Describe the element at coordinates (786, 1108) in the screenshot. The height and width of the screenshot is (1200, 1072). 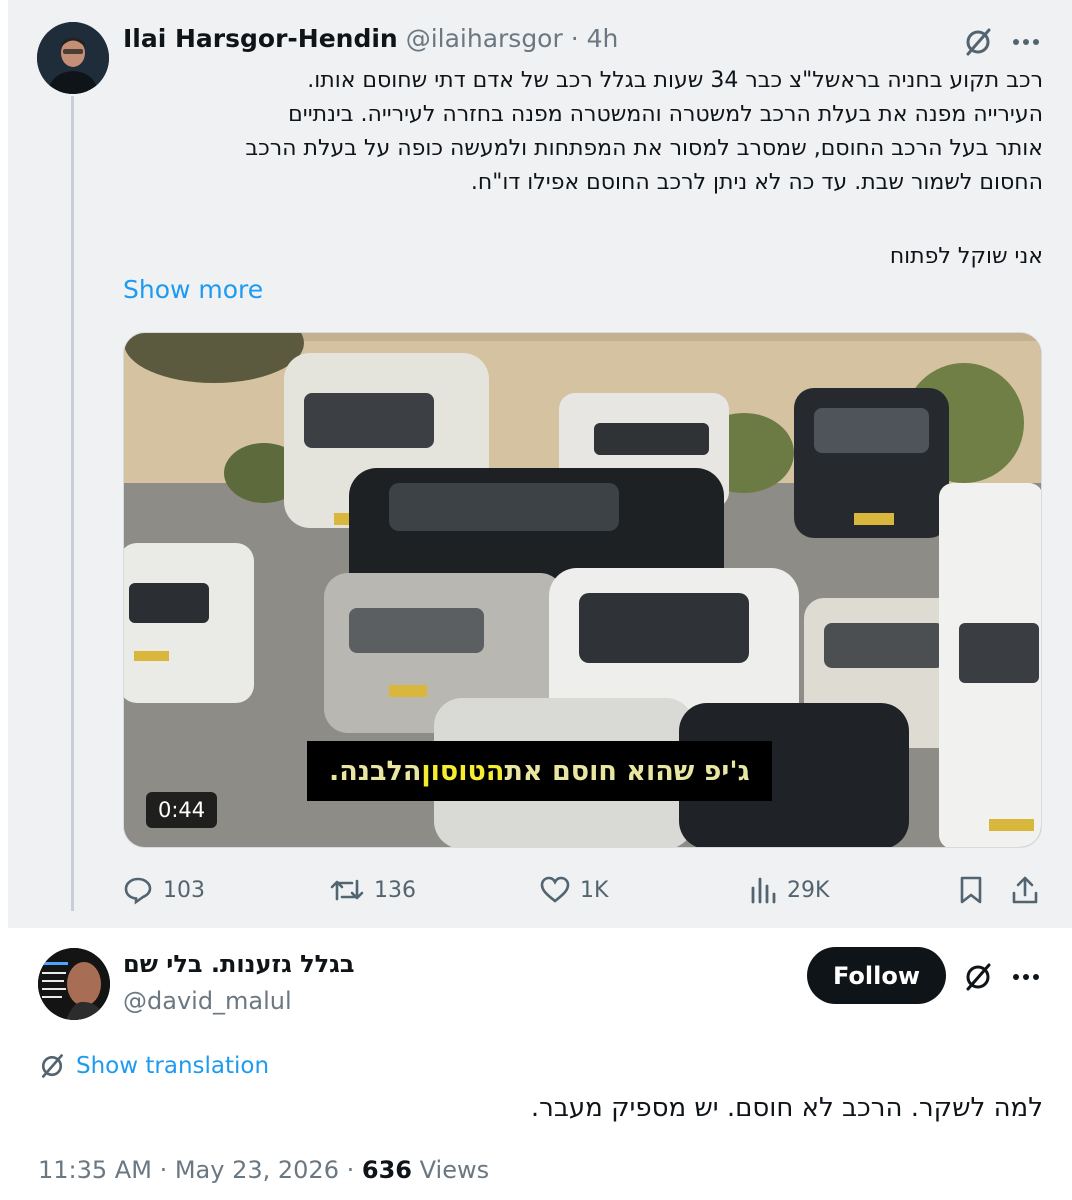
I see `reply-text: למה לשקר. הרכב לא חוסם. יש מספיק מעבר.` at that location.